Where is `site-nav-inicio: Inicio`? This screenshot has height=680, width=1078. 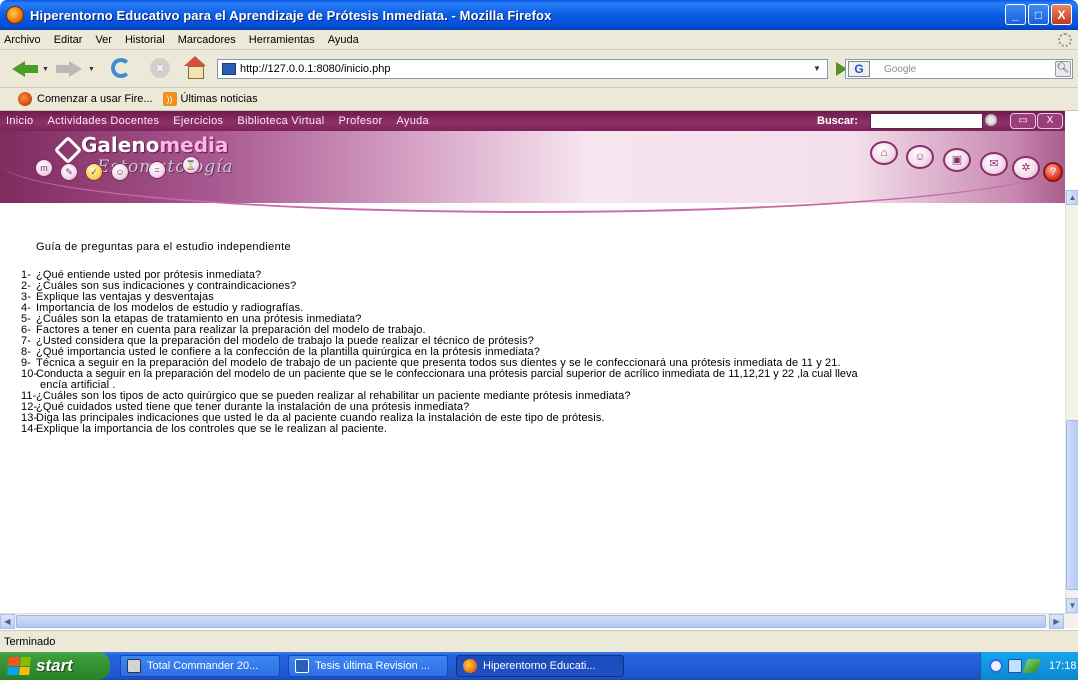 site-nav-inicio: Inicio is located at coordinates (19, 121).